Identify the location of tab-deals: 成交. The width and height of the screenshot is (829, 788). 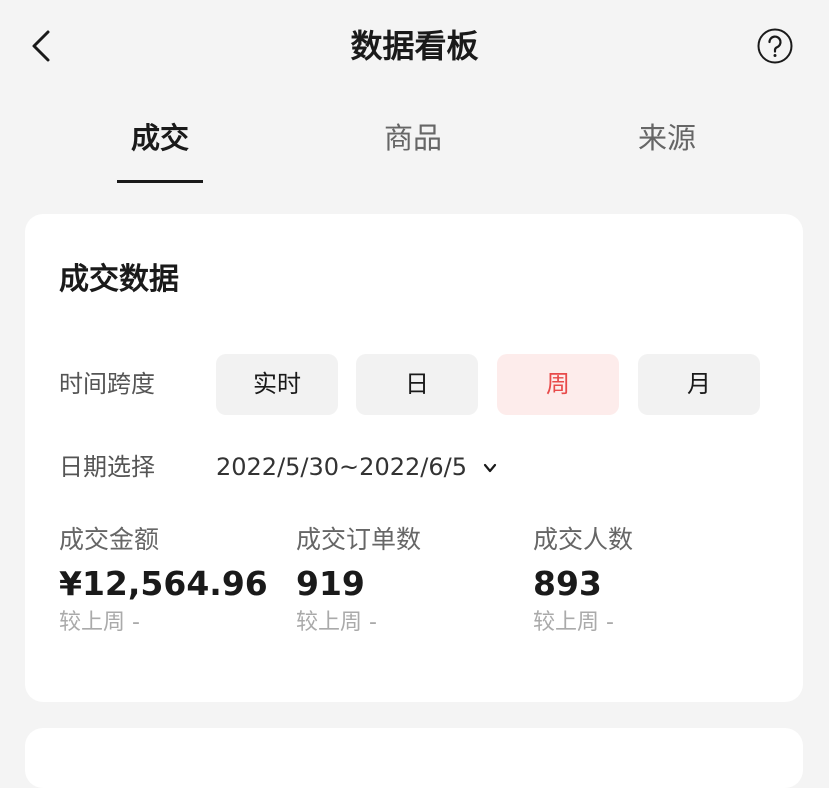
(160, 138).